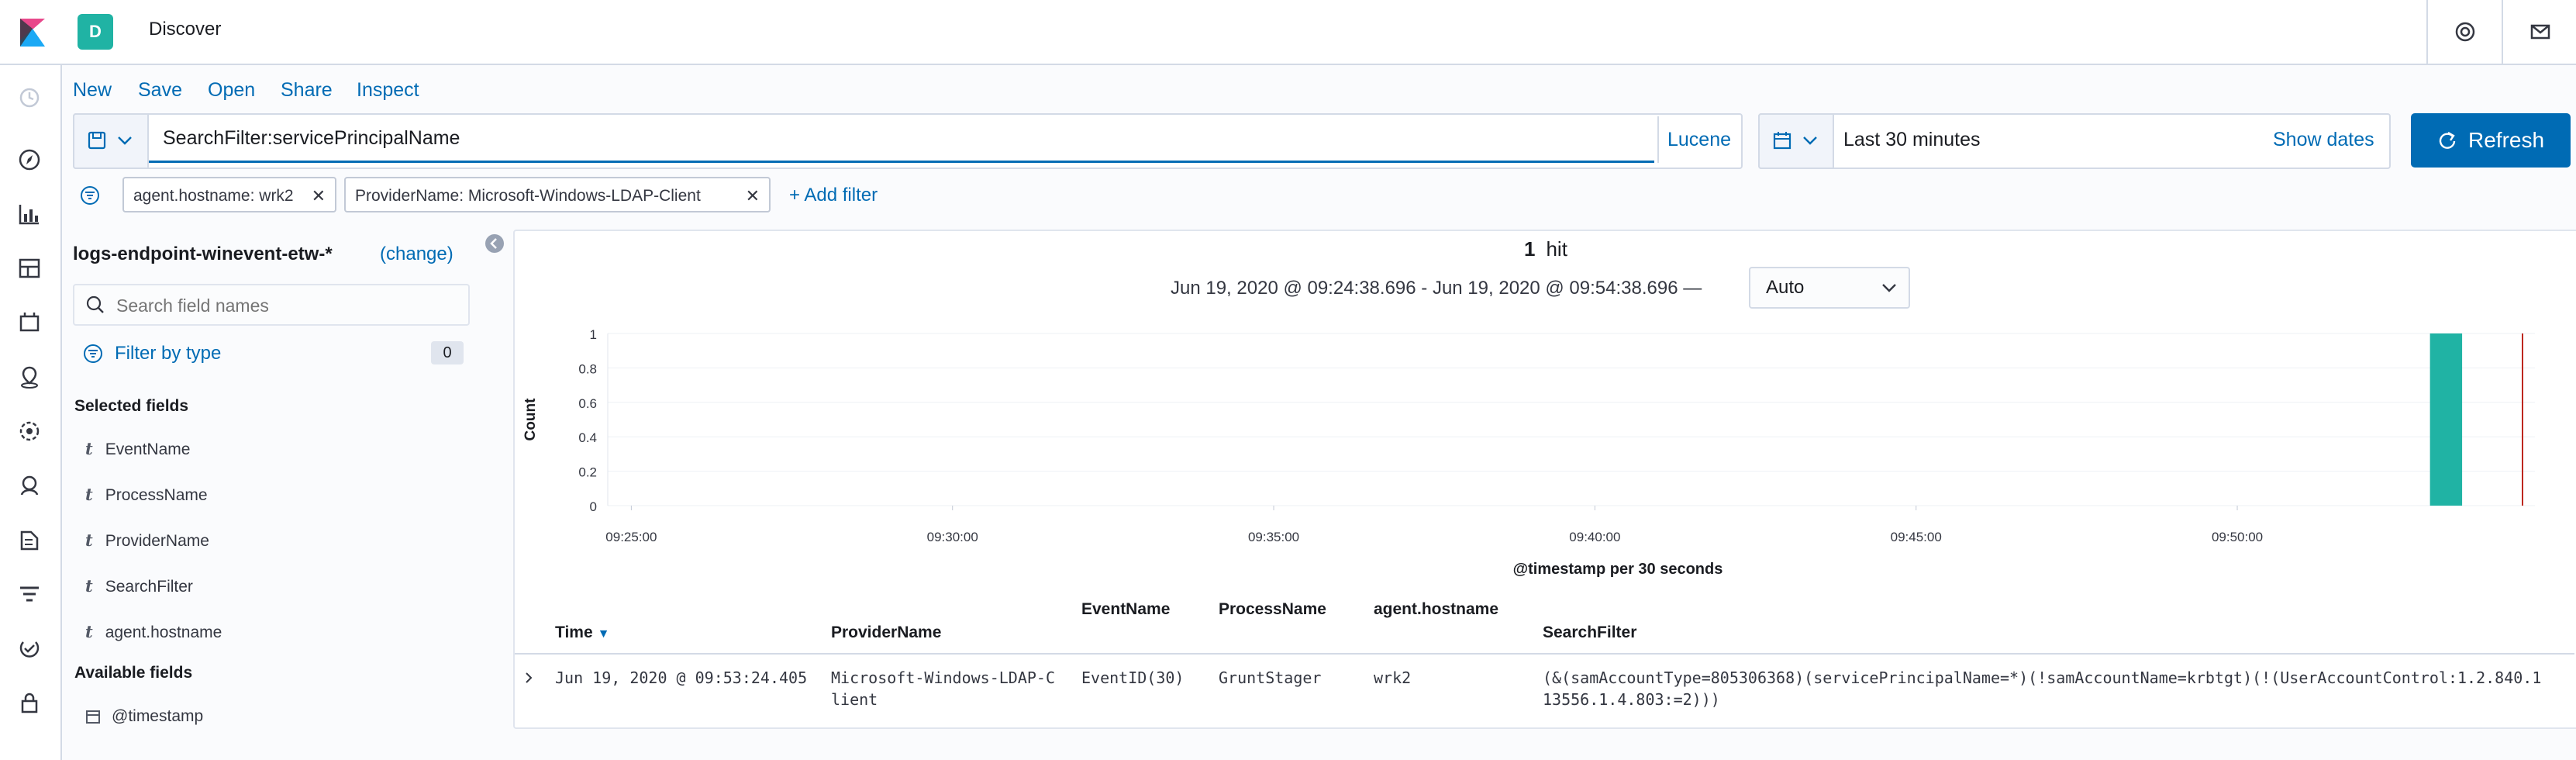  Describe the element at coordinates (854, 699) in the screenshot. I see `cell-provider-line2: lient` at that location.